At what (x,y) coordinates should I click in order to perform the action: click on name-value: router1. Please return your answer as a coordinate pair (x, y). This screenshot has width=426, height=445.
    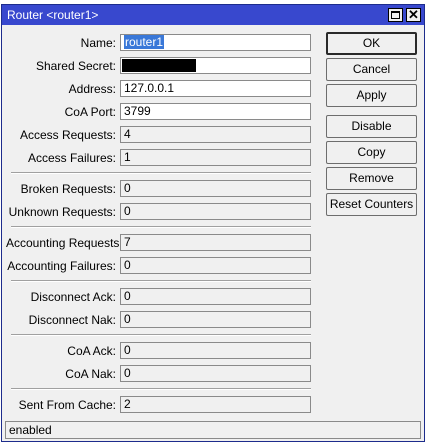
    Looking at the image, I should click on (144, 42).